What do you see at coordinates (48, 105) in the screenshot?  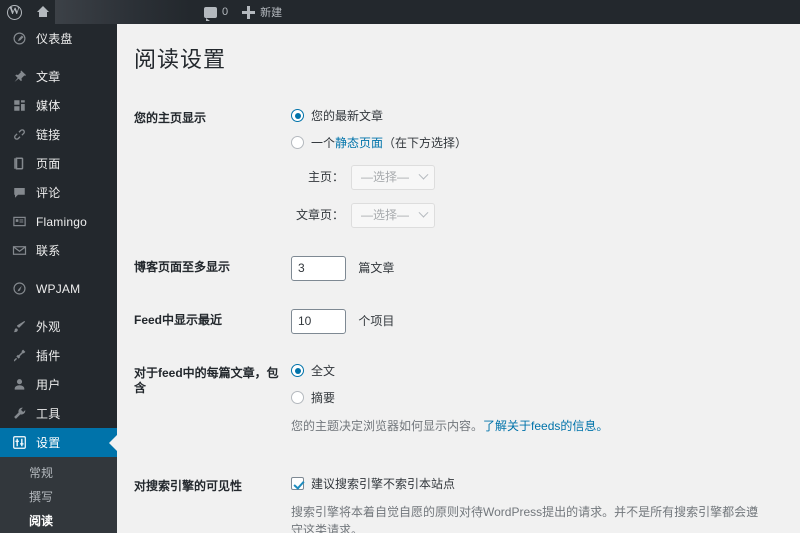 I see `sidebar-item-label: 媒体` at bounding box center [48, 105].